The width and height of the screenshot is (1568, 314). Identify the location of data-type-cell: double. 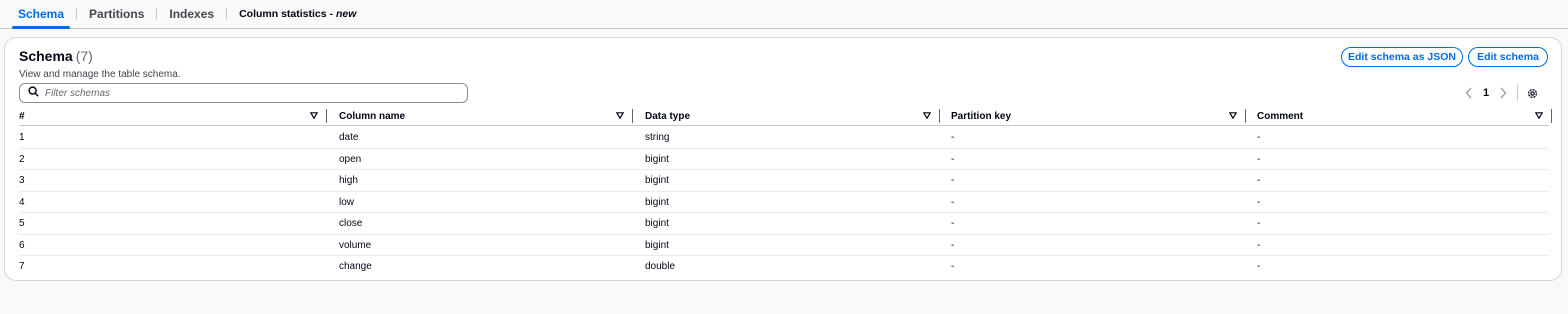
(660, 266).